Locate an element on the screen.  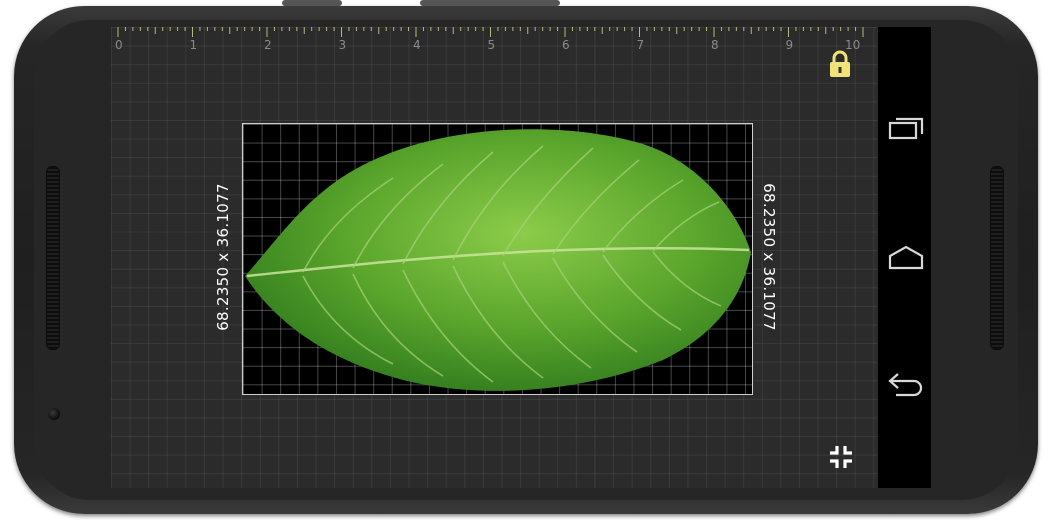
home-icon is located at coordinates (906, 257).